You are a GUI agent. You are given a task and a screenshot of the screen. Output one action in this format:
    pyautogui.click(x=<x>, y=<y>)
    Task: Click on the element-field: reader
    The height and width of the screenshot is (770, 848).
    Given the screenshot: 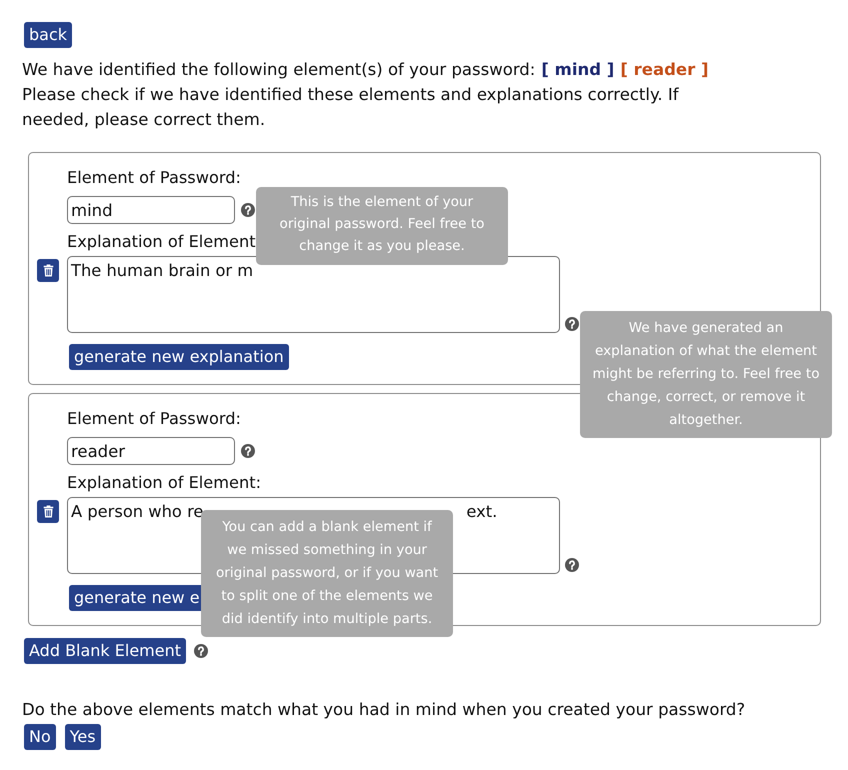 What is the action you would take?
    pyautogui.click(x=151, y=451)
    